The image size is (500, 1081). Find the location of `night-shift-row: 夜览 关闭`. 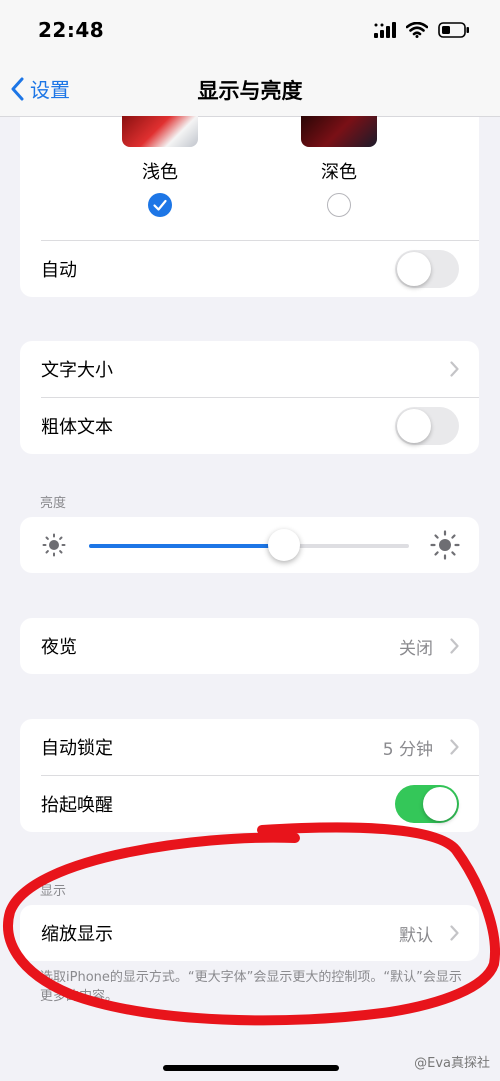

night-shift-row: 夜览 关闭 is located at coordinates (249, 646).